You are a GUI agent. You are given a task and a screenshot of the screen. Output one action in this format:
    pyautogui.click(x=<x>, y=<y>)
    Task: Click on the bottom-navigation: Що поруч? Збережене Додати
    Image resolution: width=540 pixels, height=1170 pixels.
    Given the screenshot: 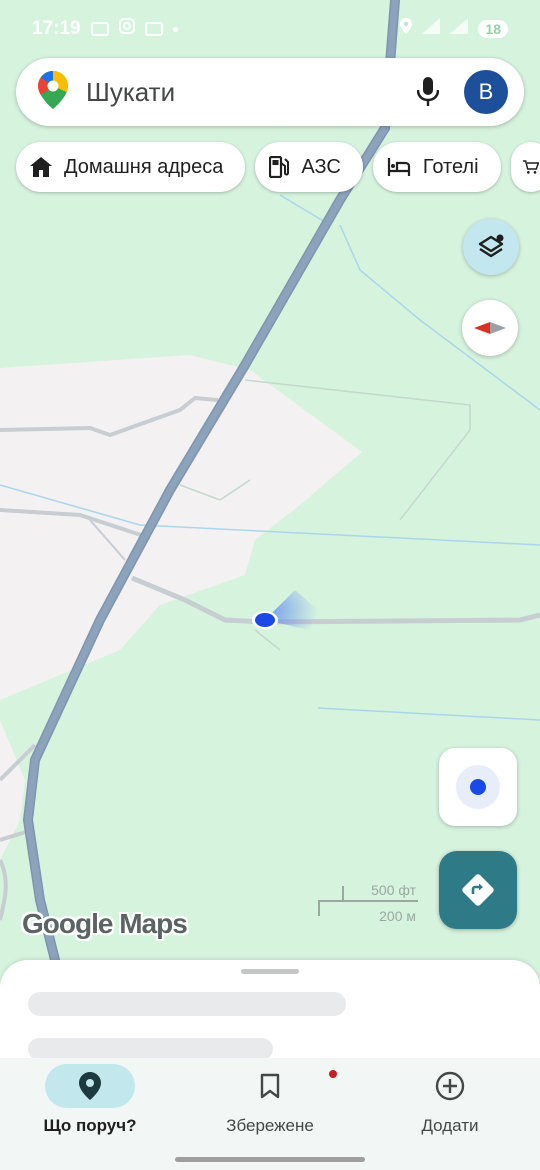 What is the action you would take?
    pyautogui.click(x=270, y=1114)
    